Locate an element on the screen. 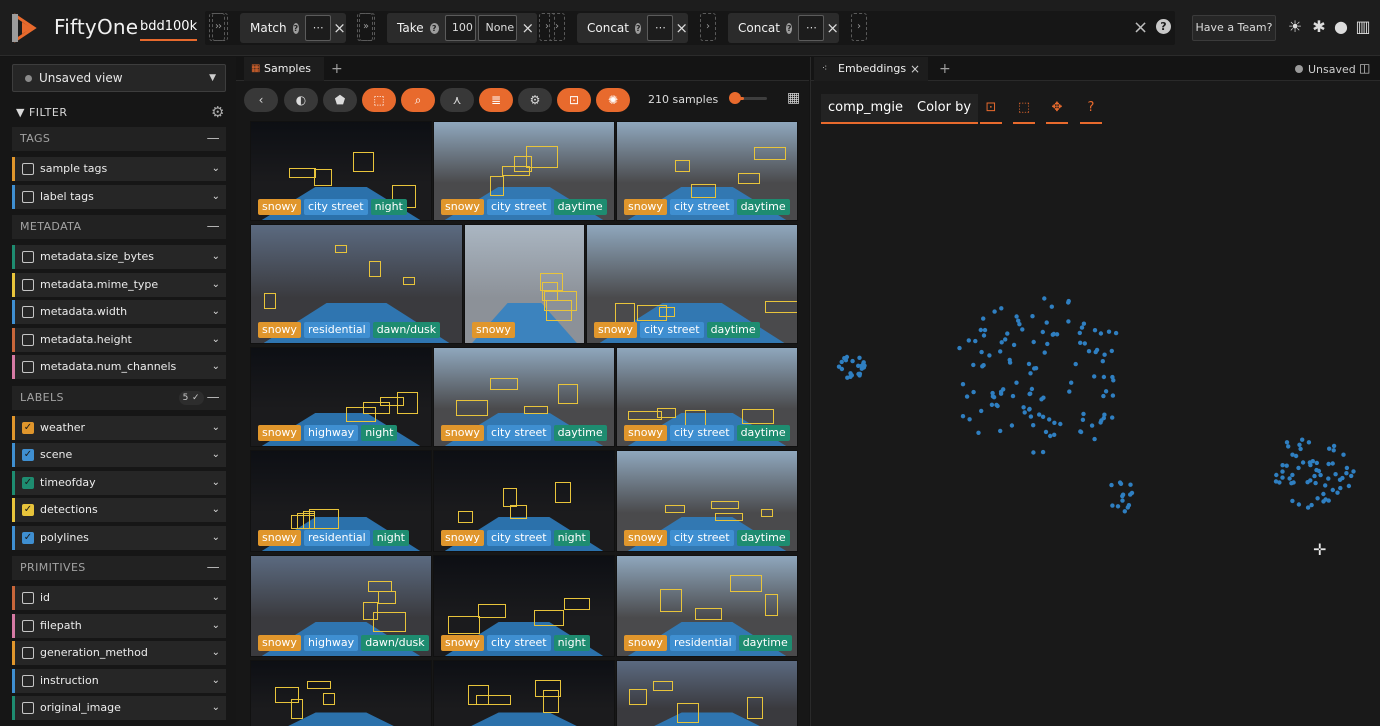 The width and height of the screenshot is (1380, 726). checkbox: ✓ is located at coordinates (28, 455).